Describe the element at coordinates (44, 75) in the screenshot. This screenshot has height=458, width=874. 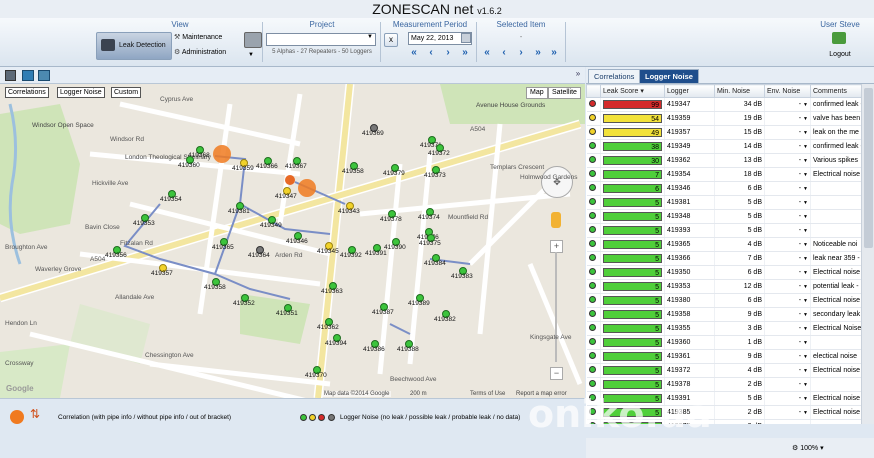
I see `gem-icon` at that location.